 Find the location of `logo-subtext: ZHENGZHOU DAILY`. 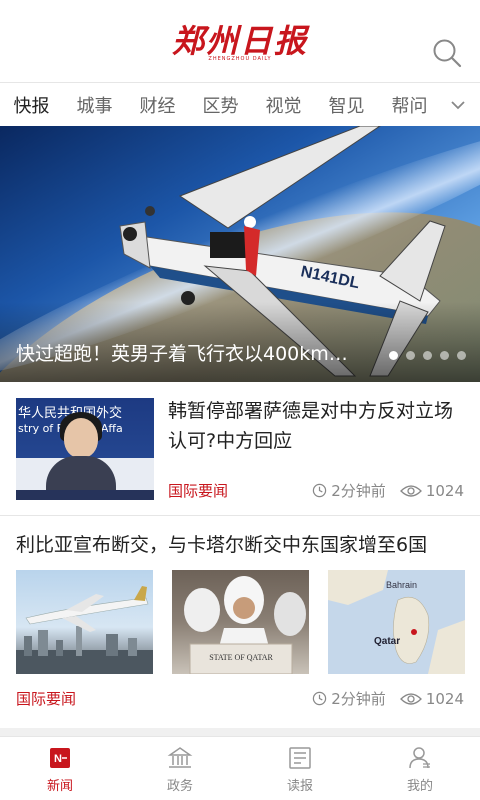

logo-subtext: ZHENGZHOU DAILY is located at coordinates (240, 59).